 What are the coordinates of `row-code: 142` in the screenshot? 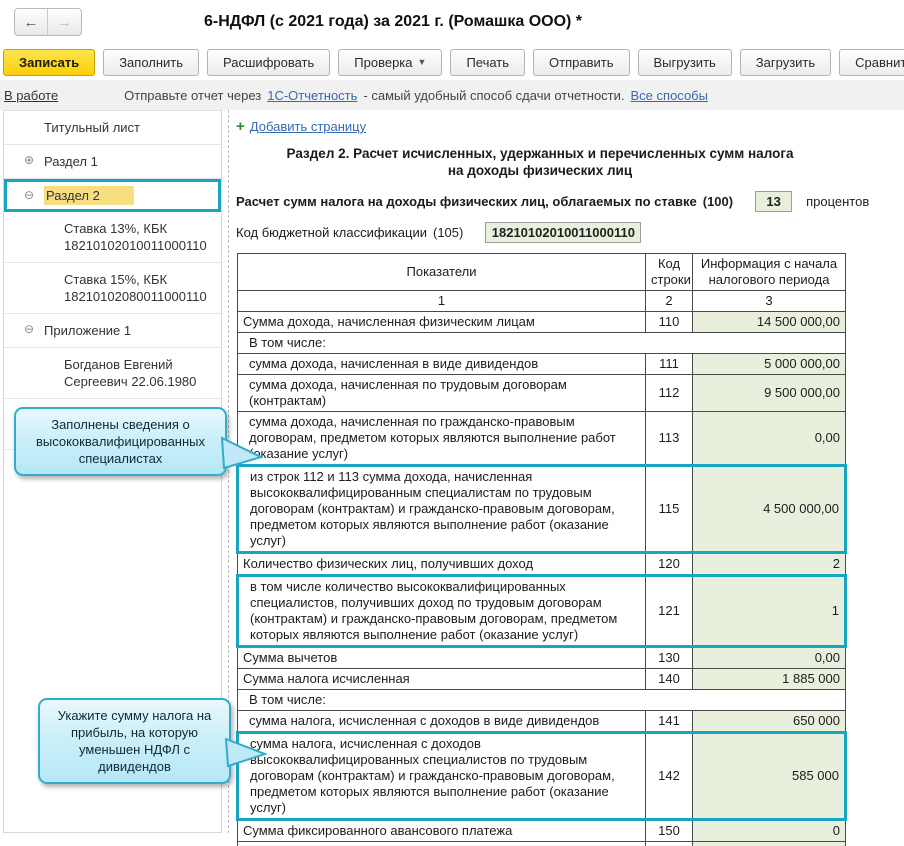 It's located at (669, 776).